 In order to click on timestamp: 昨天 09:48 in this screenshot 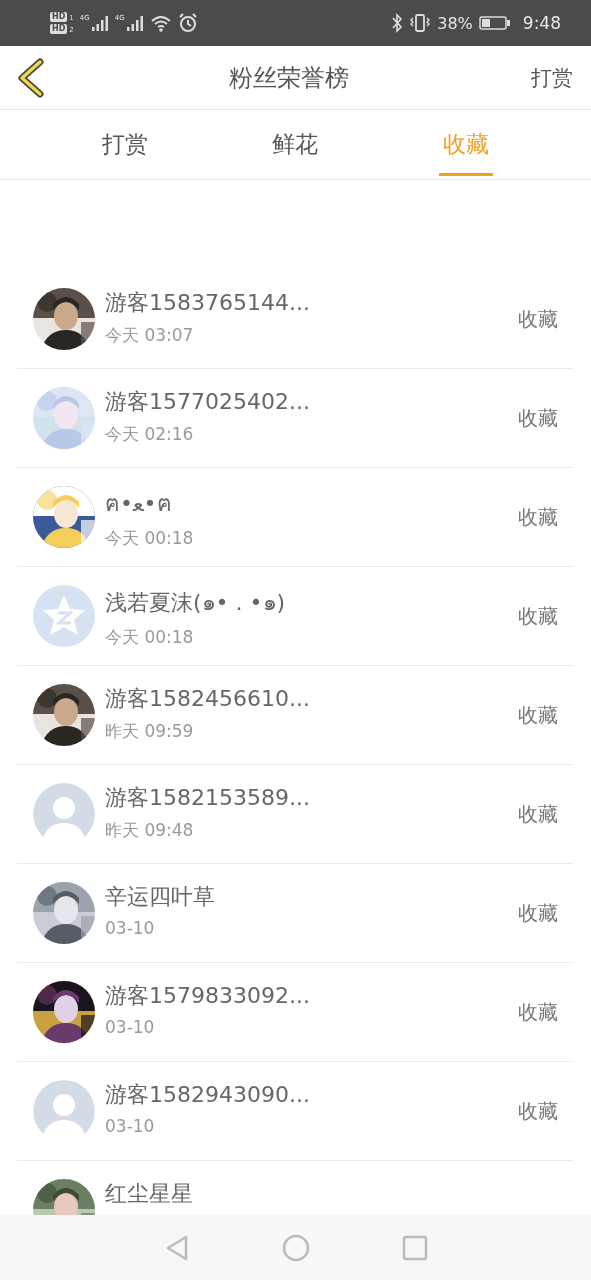, I will do `click(150, 830)`.